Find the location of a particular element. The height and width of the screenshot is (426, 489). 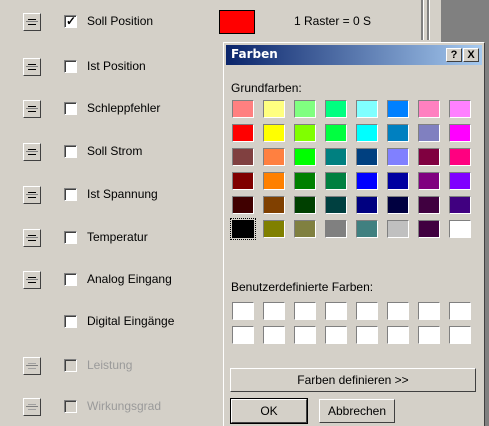

signal-row: Leistung is located at coordinates (107, 367).